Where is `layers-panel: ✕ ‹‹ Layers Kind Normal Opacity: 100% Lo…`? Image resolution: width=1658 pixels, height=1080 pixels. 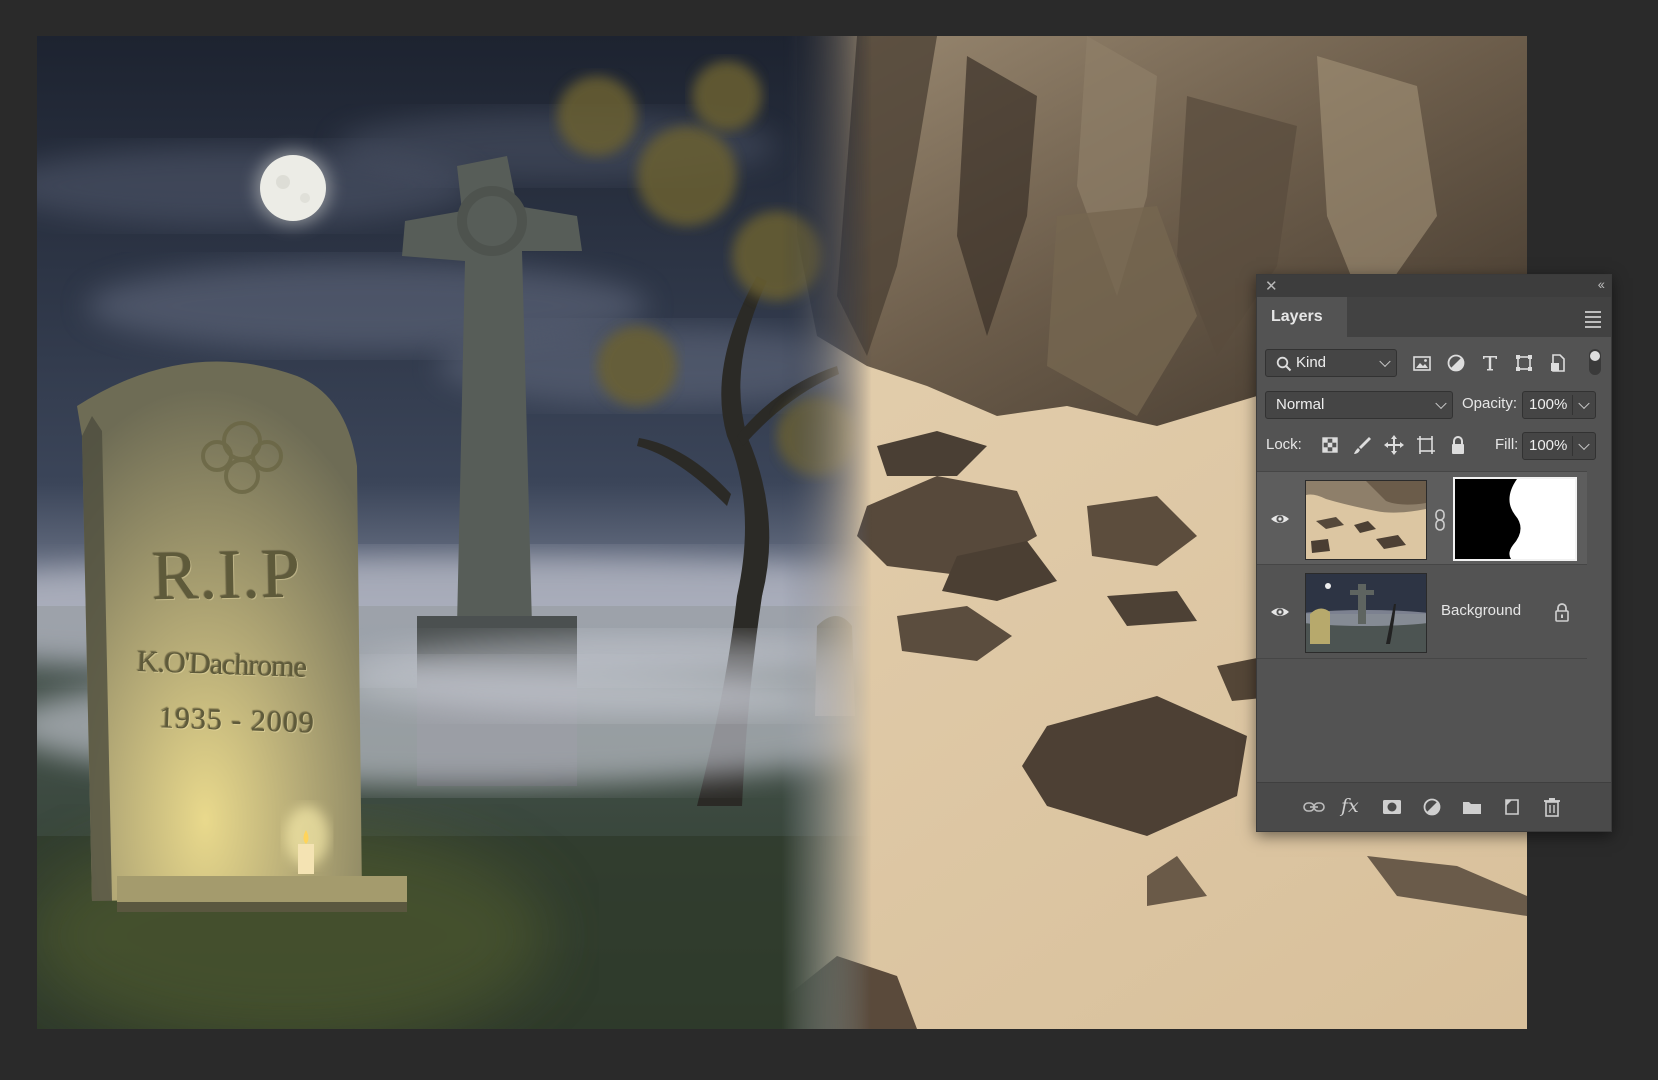 layers-panel: ✕ ‹‹ Layers Kind Normal Opacity: 100% Lo… is located at coordinates (1434, 553).